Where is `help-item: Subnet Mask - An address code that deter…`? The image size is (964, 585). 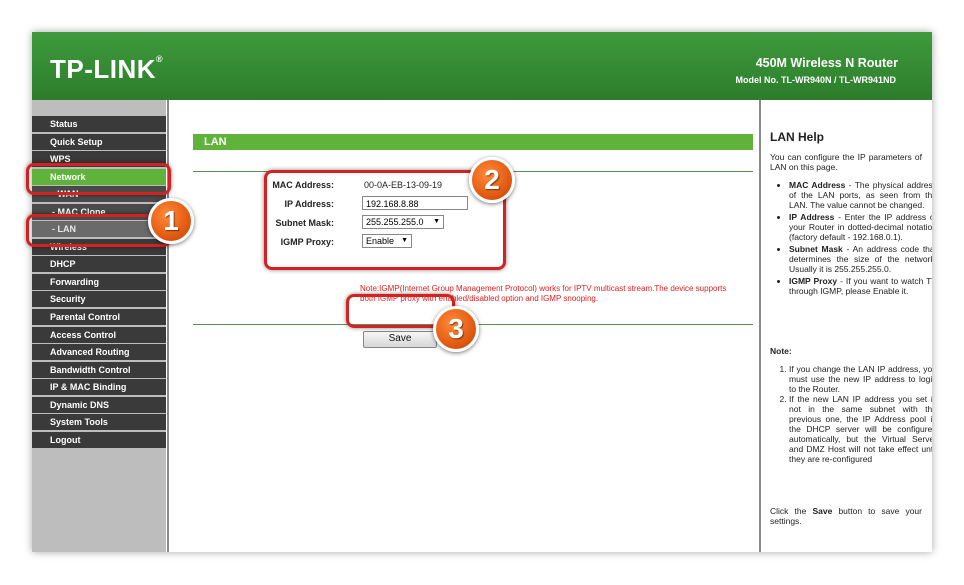
help-item: Subnet Mask - An address code that deter… is located at coordinates (860, 259).